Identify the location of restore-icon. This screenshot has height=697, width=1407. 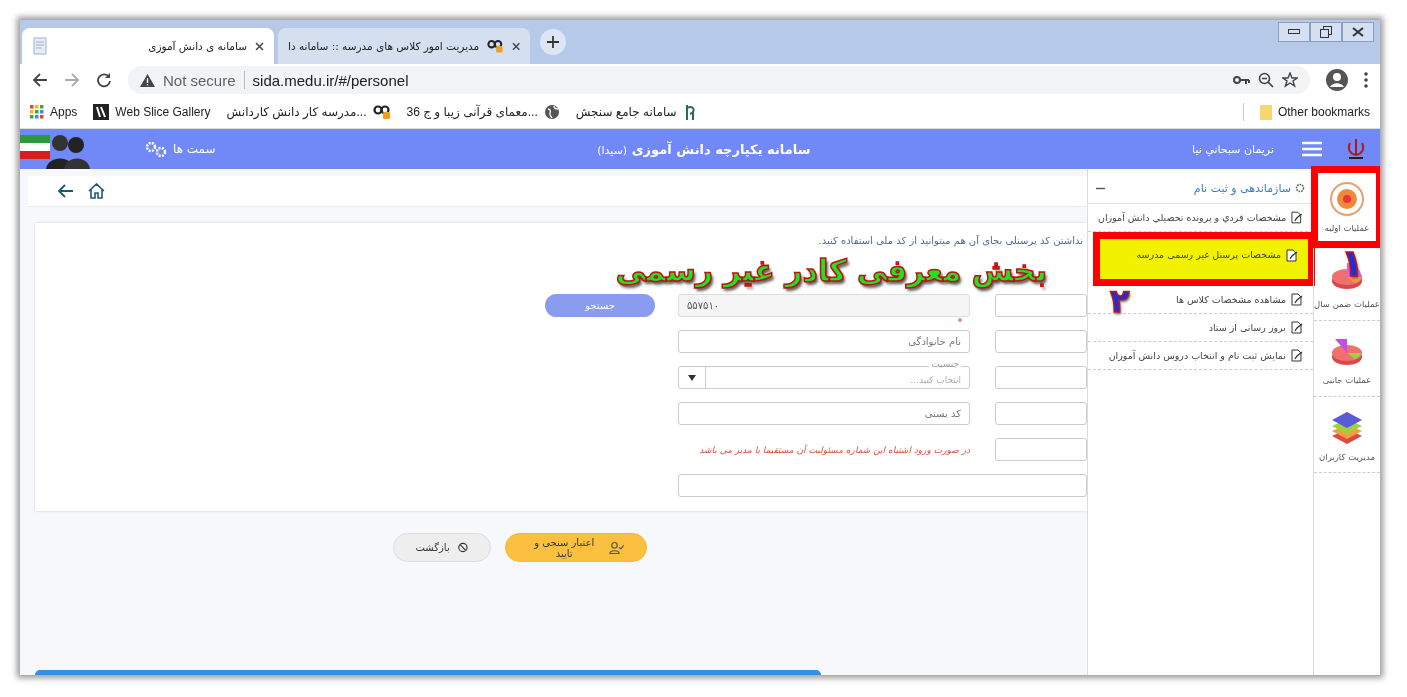
(1326, 32).